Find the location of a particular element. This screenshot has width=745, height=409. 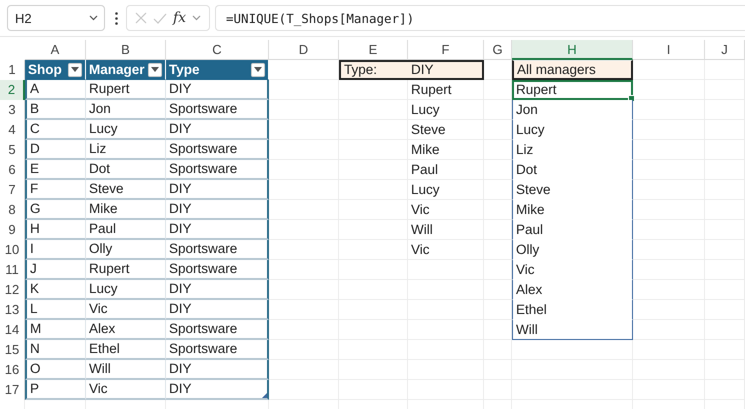

row-header: 14 is located at coordinates (12, 330).